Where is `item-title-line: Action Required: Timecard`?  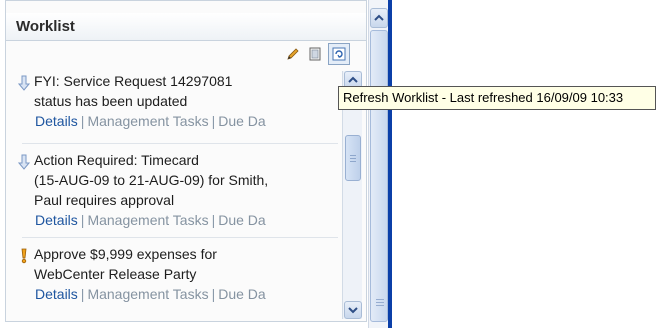 item-title-line: Action Required: Timecard is located at coordinates (116, 160).